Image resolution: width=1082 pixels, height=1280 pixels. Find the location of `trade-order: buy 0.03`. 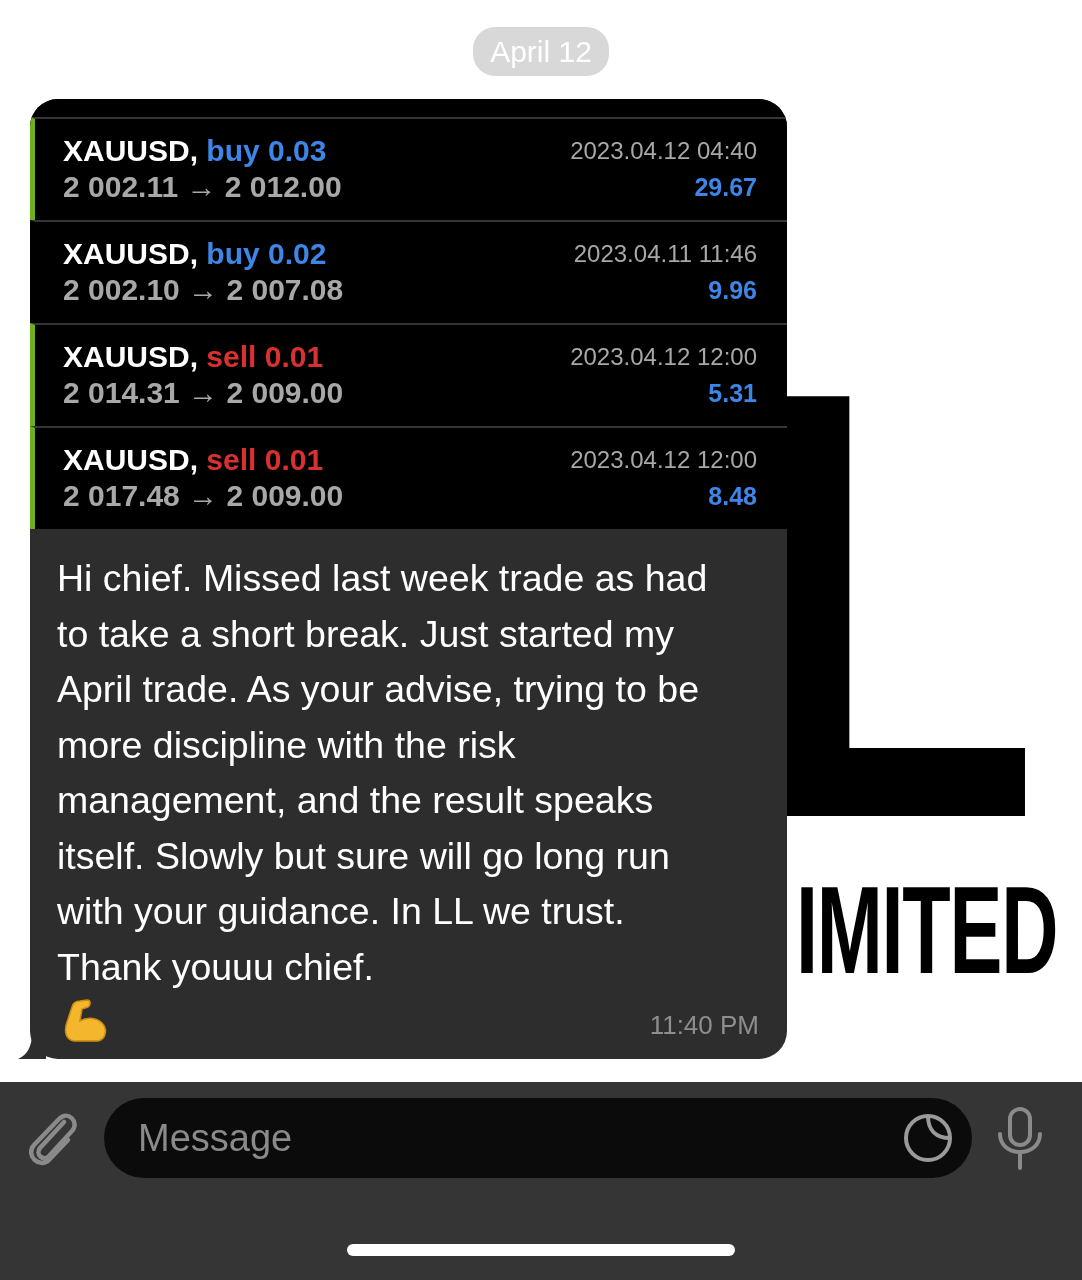

trade-order: buy 0.03 is located at coordinates (266, 150).